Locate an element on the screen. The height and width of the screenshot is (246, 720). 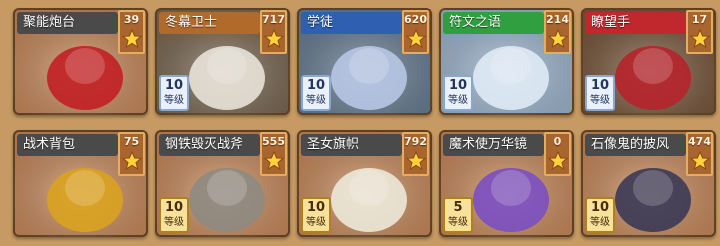
card-title: 战术背包 is located at coordinates (67, 145).